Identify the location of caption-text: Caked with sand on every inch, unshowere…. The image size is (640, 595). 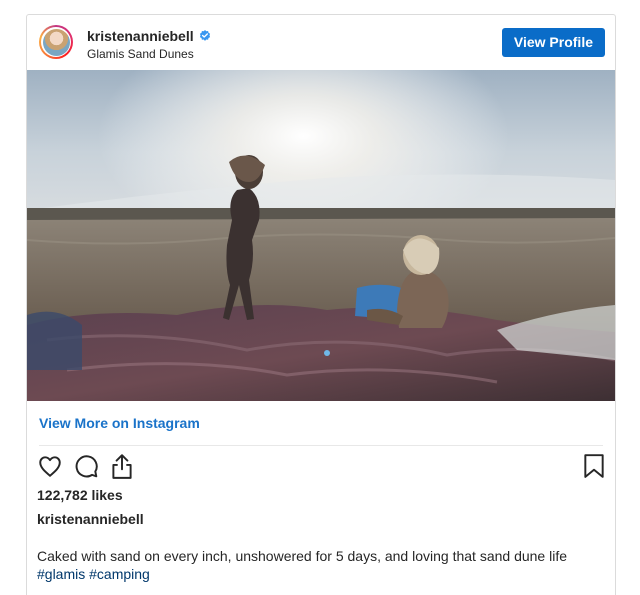
(302, 556).